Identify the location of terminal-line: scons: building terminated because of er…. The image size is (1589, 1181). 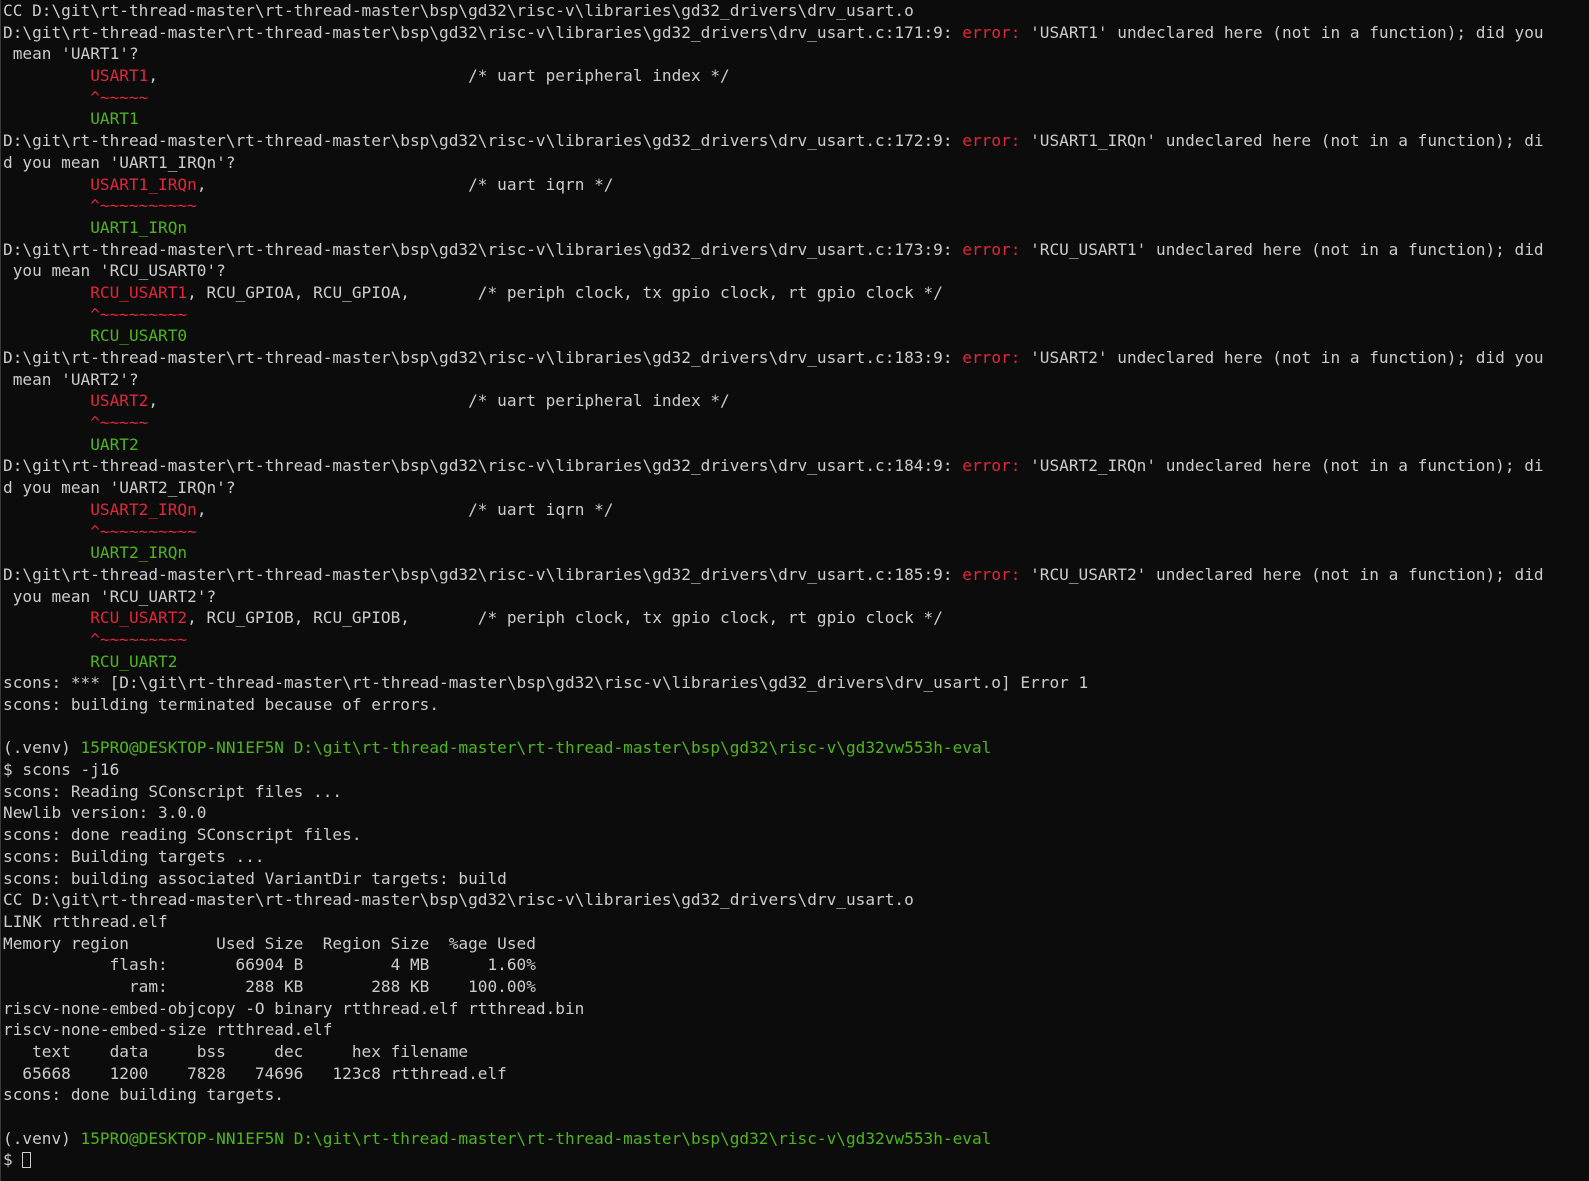
(796, 705).